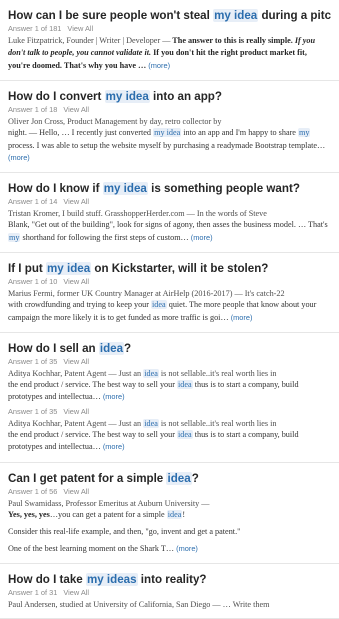 The width and height of the screenshot is (339, 619). I want to click on snippet-bold: The answer to this is really simple., so click(232, 40).